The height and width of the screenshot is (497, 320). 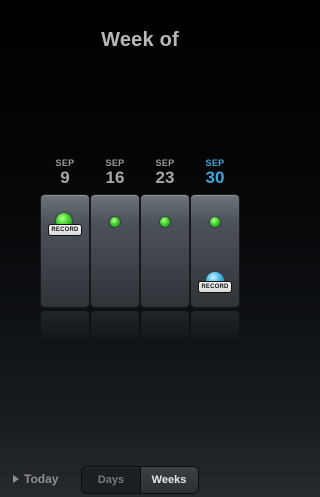 I want to click on week-header-2: SEP 16, so click(x=115, y=172).